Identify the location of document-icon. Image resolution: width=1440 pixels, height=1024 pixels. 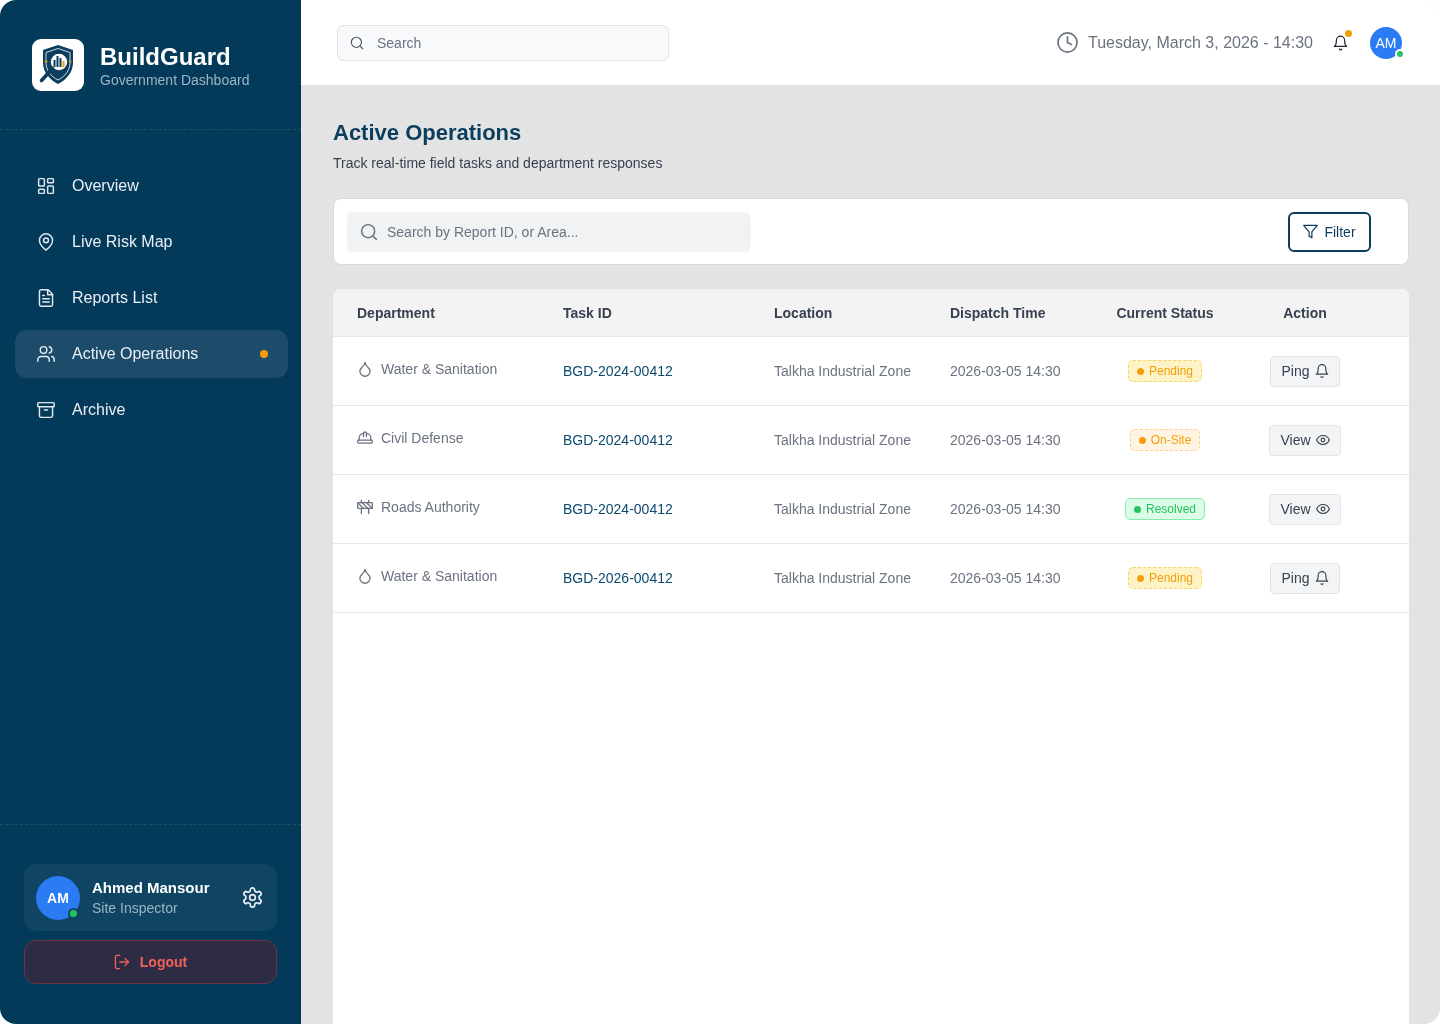
(46, 298).